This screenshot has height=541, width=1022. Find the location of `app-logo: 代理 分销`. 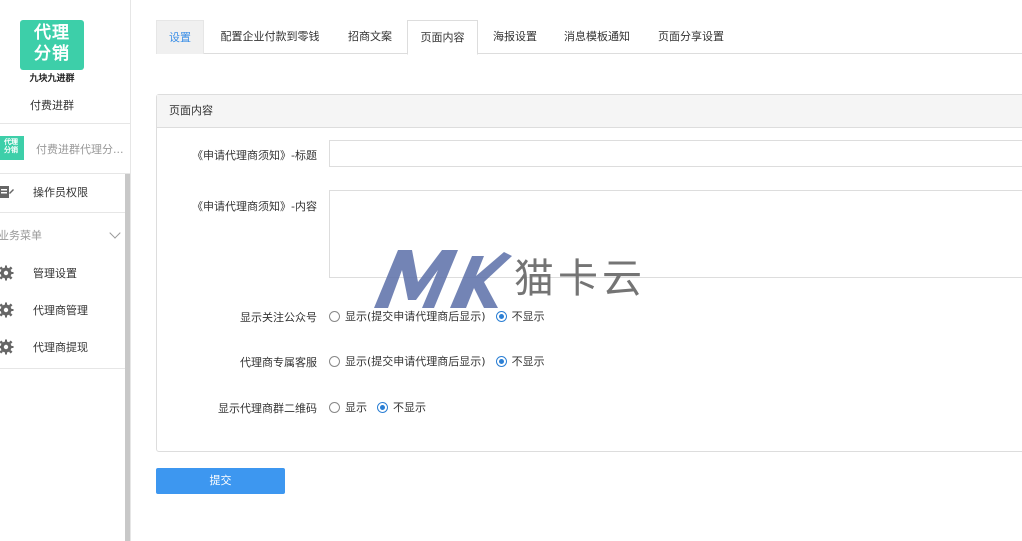

app-logo: 代理 分销 is located at coordinates (52, 45).